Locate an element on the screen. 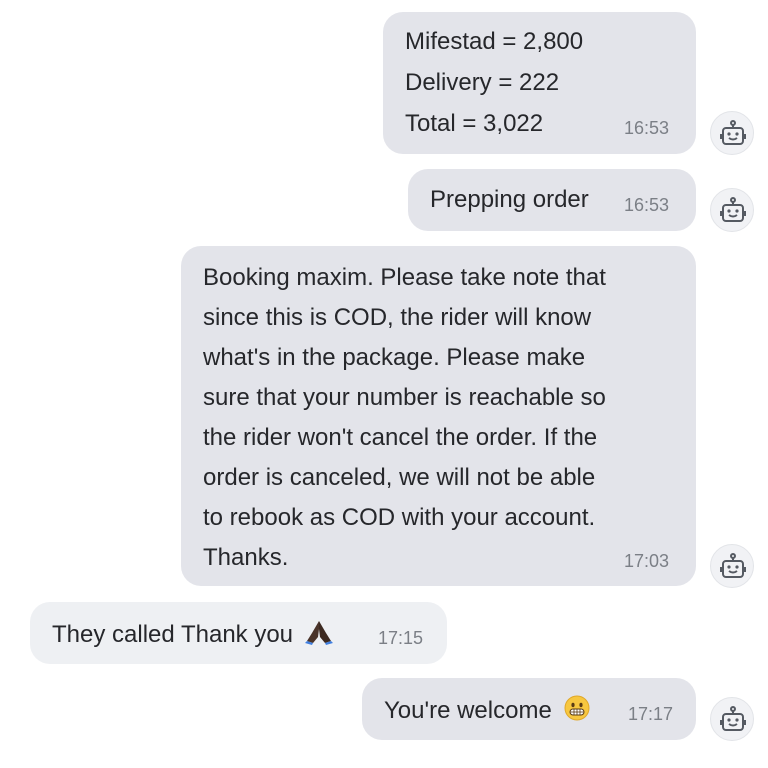 The width and height of the screenshot is (768, 768). message-line: Mifestad = 2,800 is located at coordinates (494, 41).